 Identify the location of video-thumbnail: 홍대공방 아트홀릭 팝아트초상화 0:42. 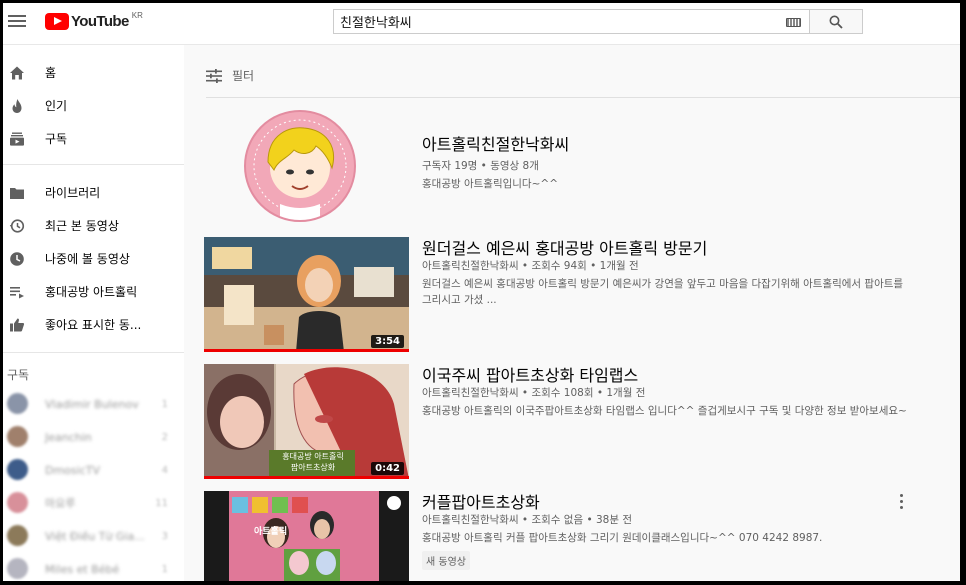
(306, 421).